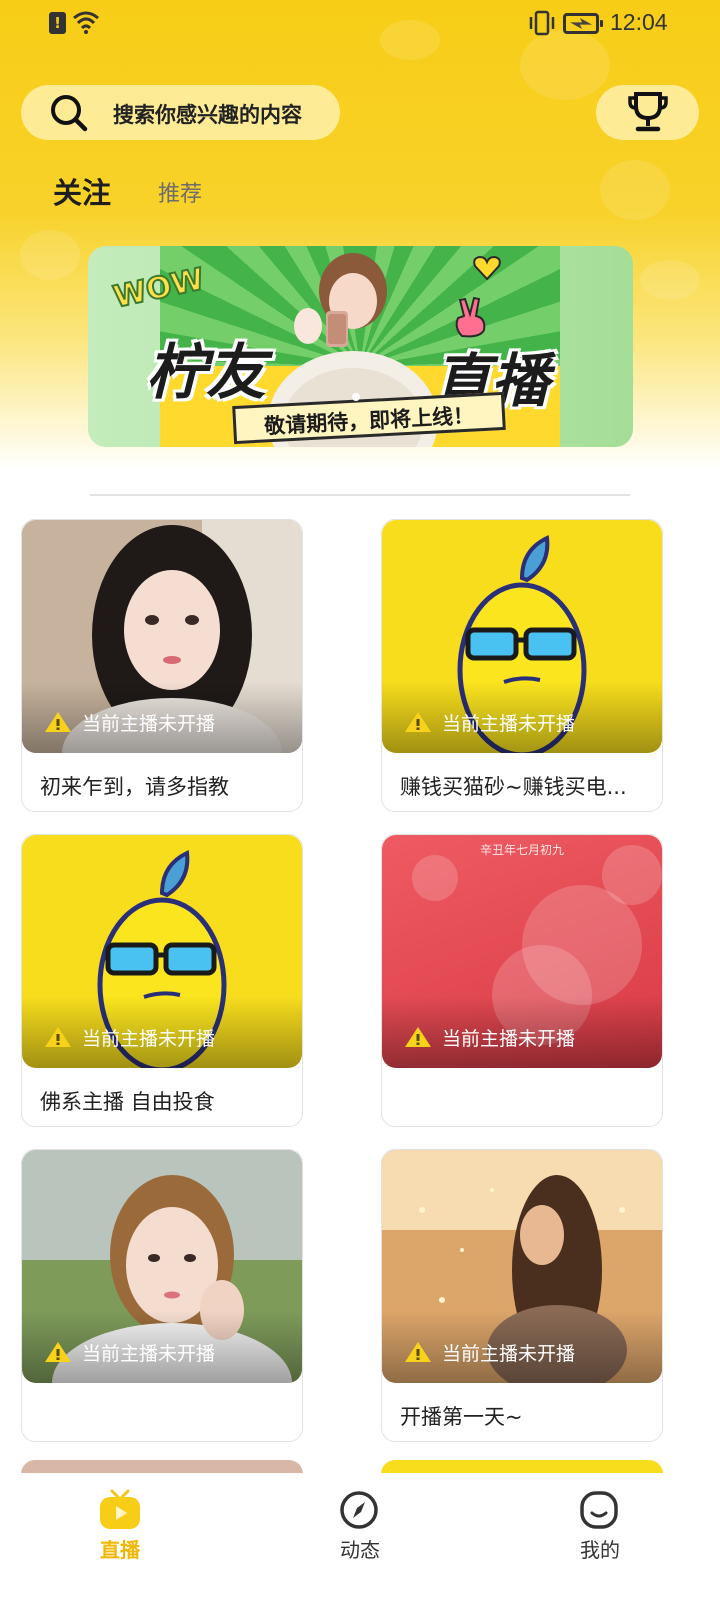 This screenshot has height=1600, width=720. What do you see at coordinates (57, 23) in the screenshot?
I see `alert-icon: !` at bounding box center [57, 23].